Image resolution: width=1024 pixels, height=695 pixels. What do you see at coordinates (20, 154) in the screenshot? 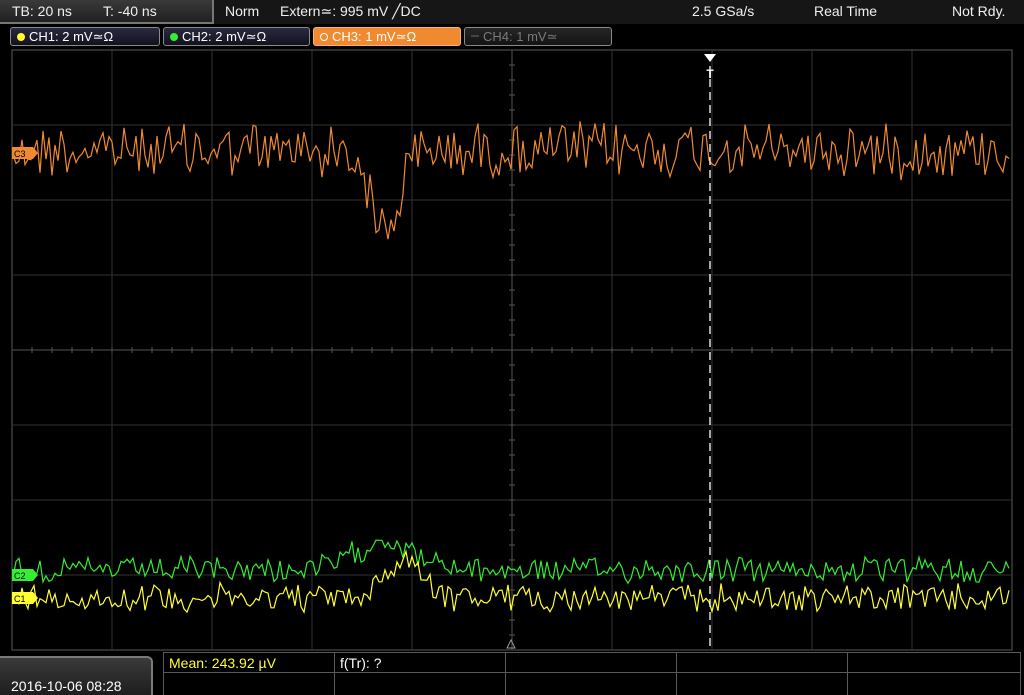
I see `ch3-marker-label: C3` at bounding box center [20, 154].